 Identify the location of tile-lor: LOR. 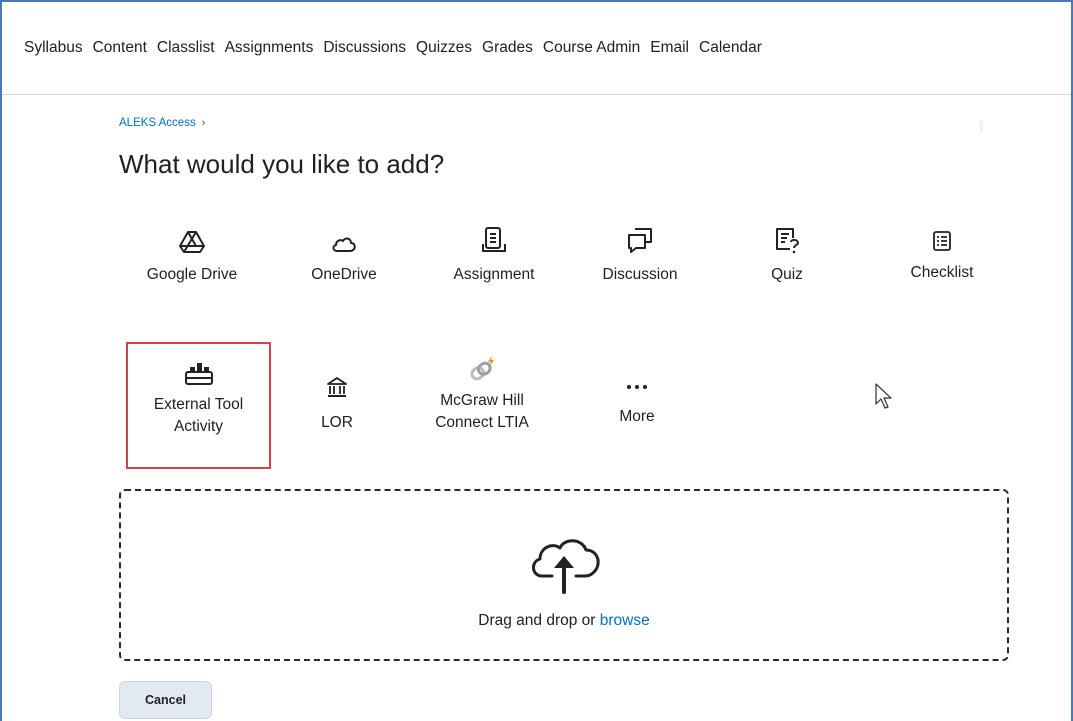
(337, 402).